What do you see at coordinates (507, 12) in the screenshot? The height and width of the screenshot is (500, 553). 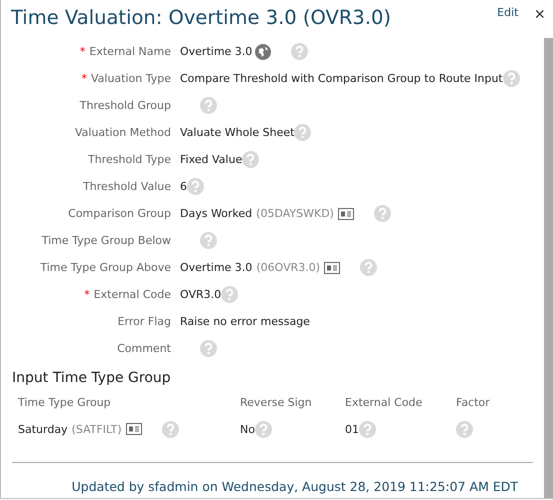 I see `edit-link: Edit` at bounding box center [507, 12].